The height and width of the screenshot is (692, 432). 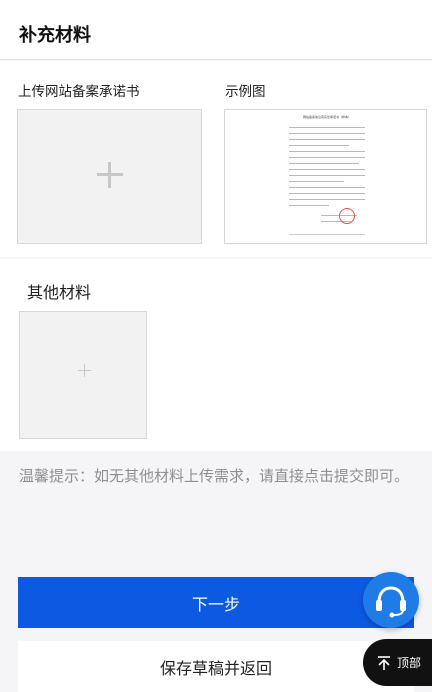 I want to click on stamp-seal, so click(x=347, y=216).